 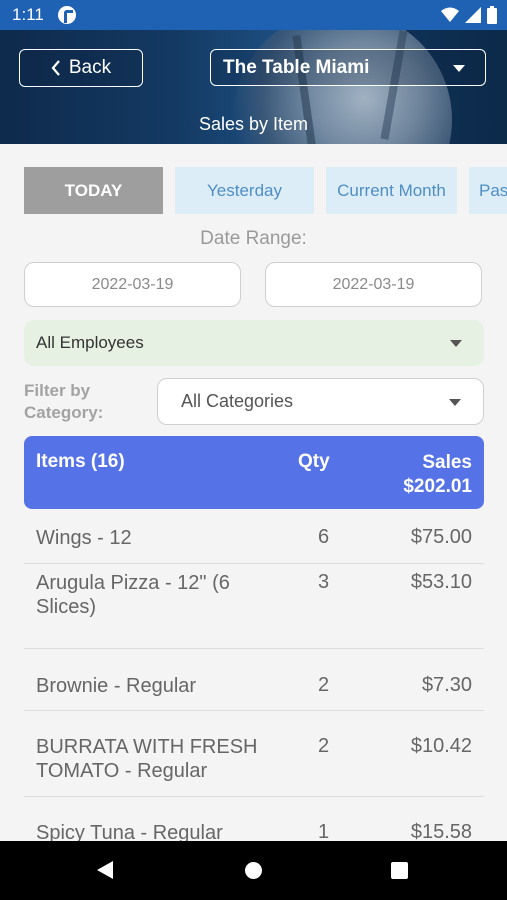 What do you see at coordinates (373, 284) in the screenshot?
I see `end-date-field: 2022-03-19` at bounding box center [373, 284].